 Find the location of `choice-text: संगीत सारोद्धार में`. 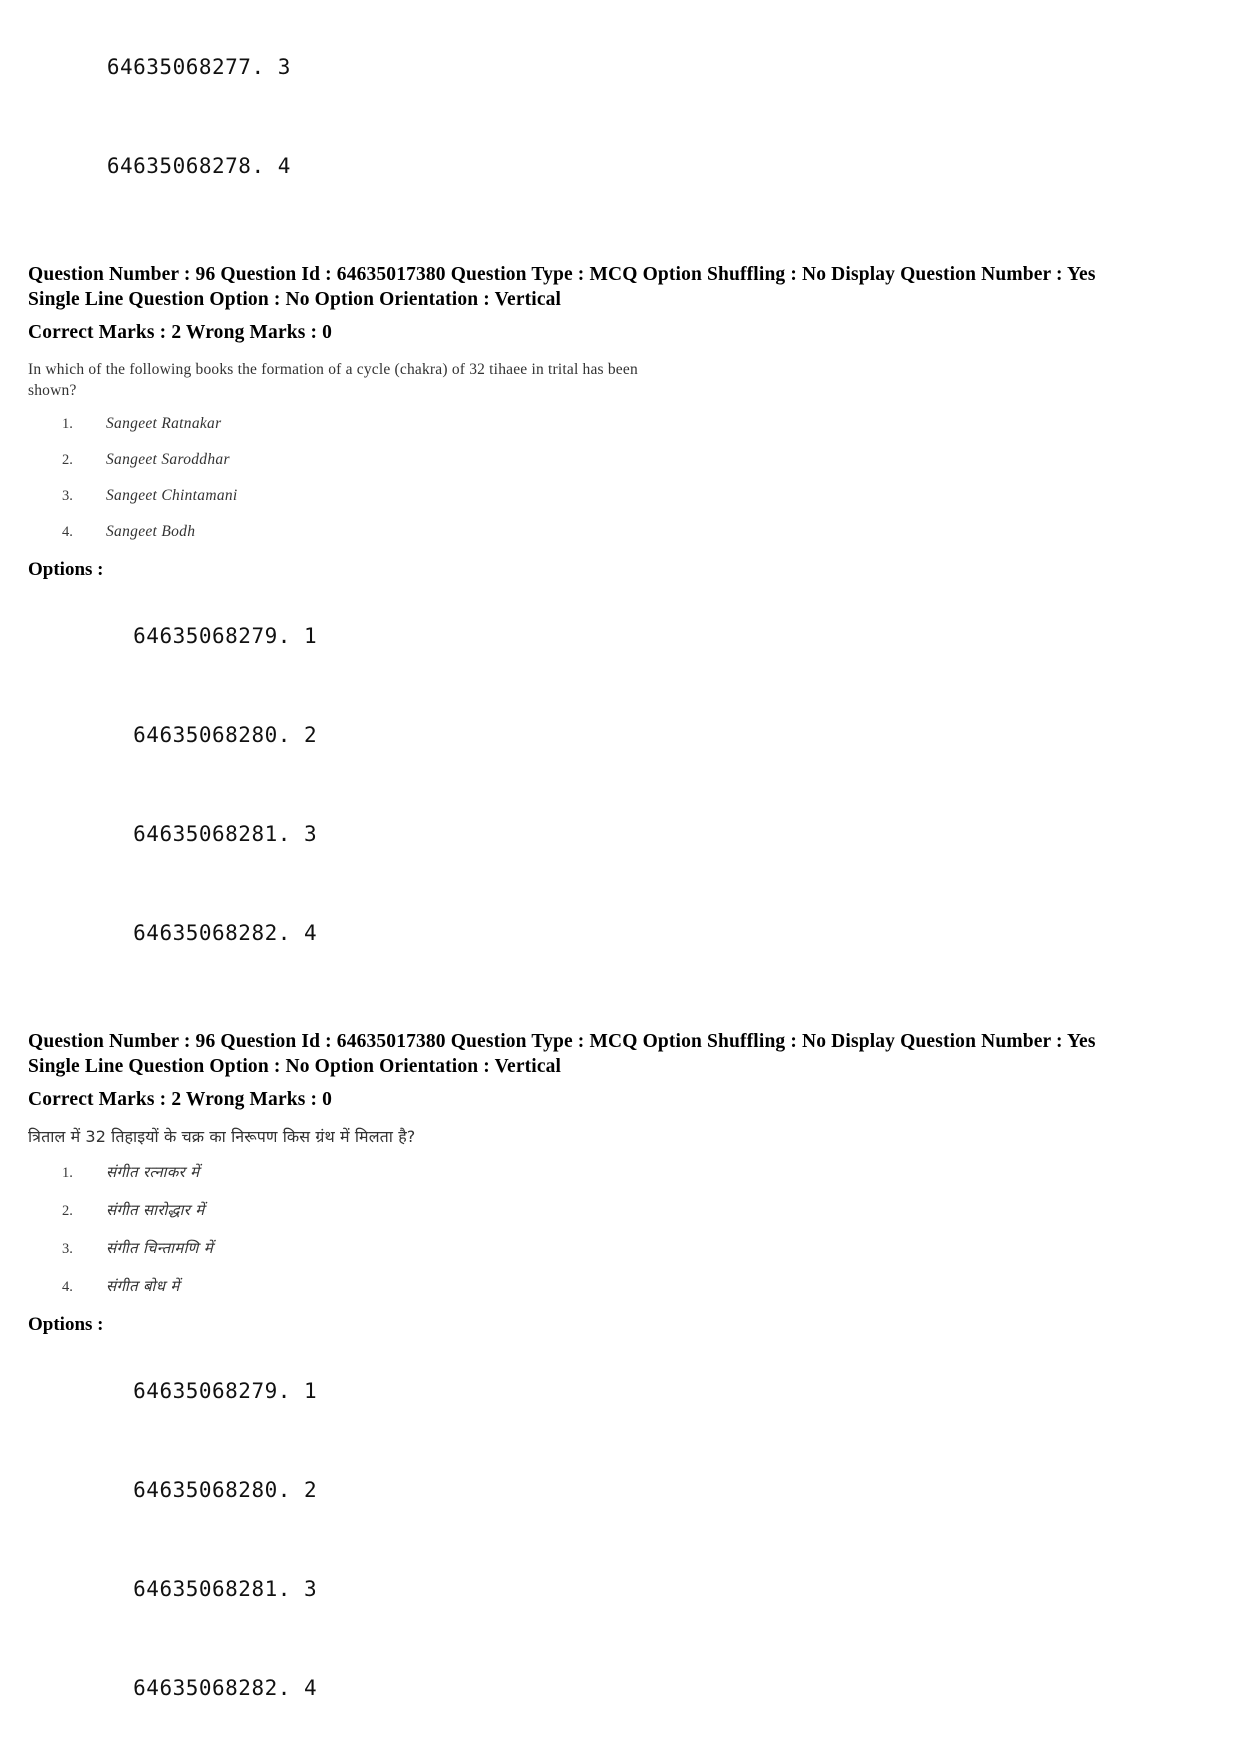

choice-text: संगीत सारोद्धार में is located at coordinates (155, 1210).